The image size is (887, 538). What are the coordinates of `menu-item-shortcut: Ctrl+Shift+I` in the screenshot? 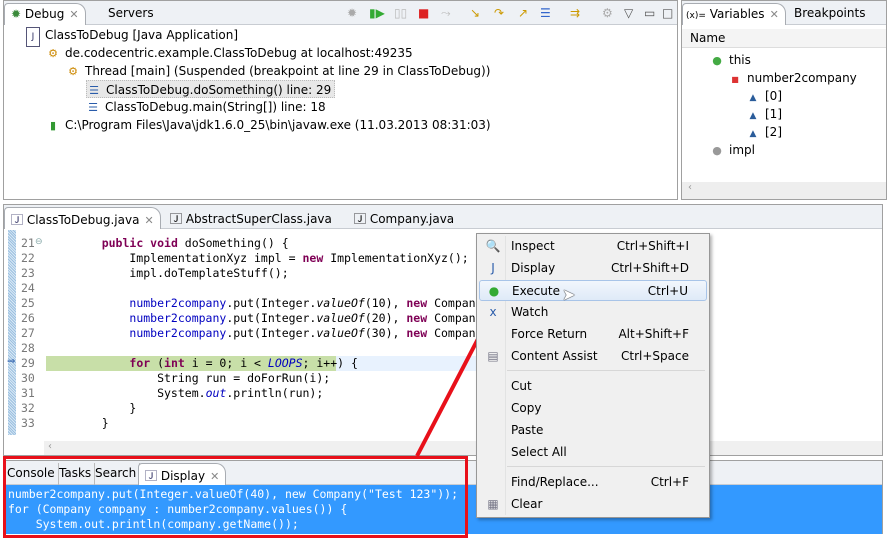 It's located at (652, 246).